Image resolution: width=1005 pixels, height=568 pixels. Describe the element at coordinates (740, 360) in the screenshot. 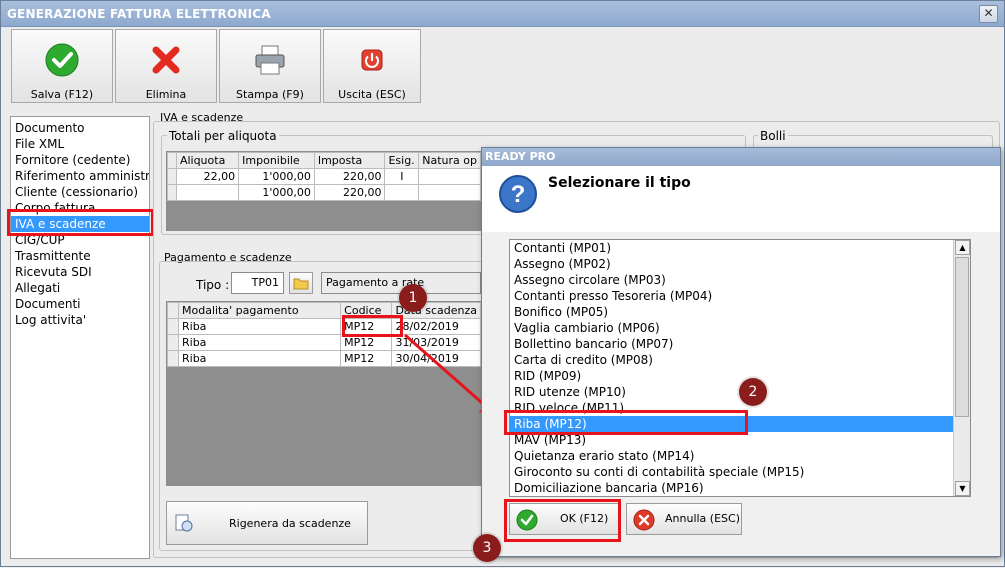

I see `list-item: Carta di credito (MP08)` at that location.